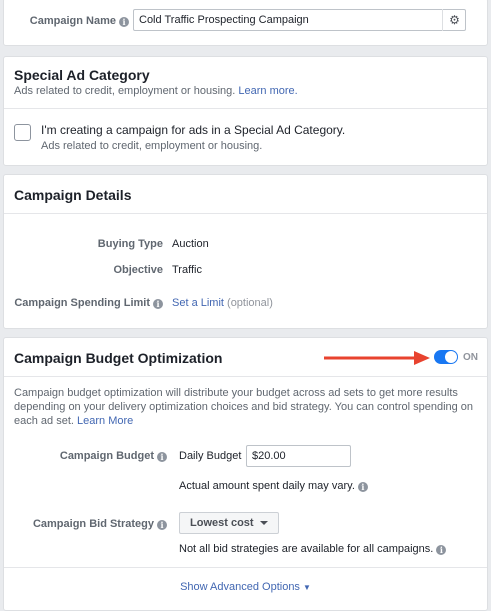 The width and height of the screenshot is (491, 611). I want to click on campaign-name-card: Campaign Namei ⚙, so click(245, 23).